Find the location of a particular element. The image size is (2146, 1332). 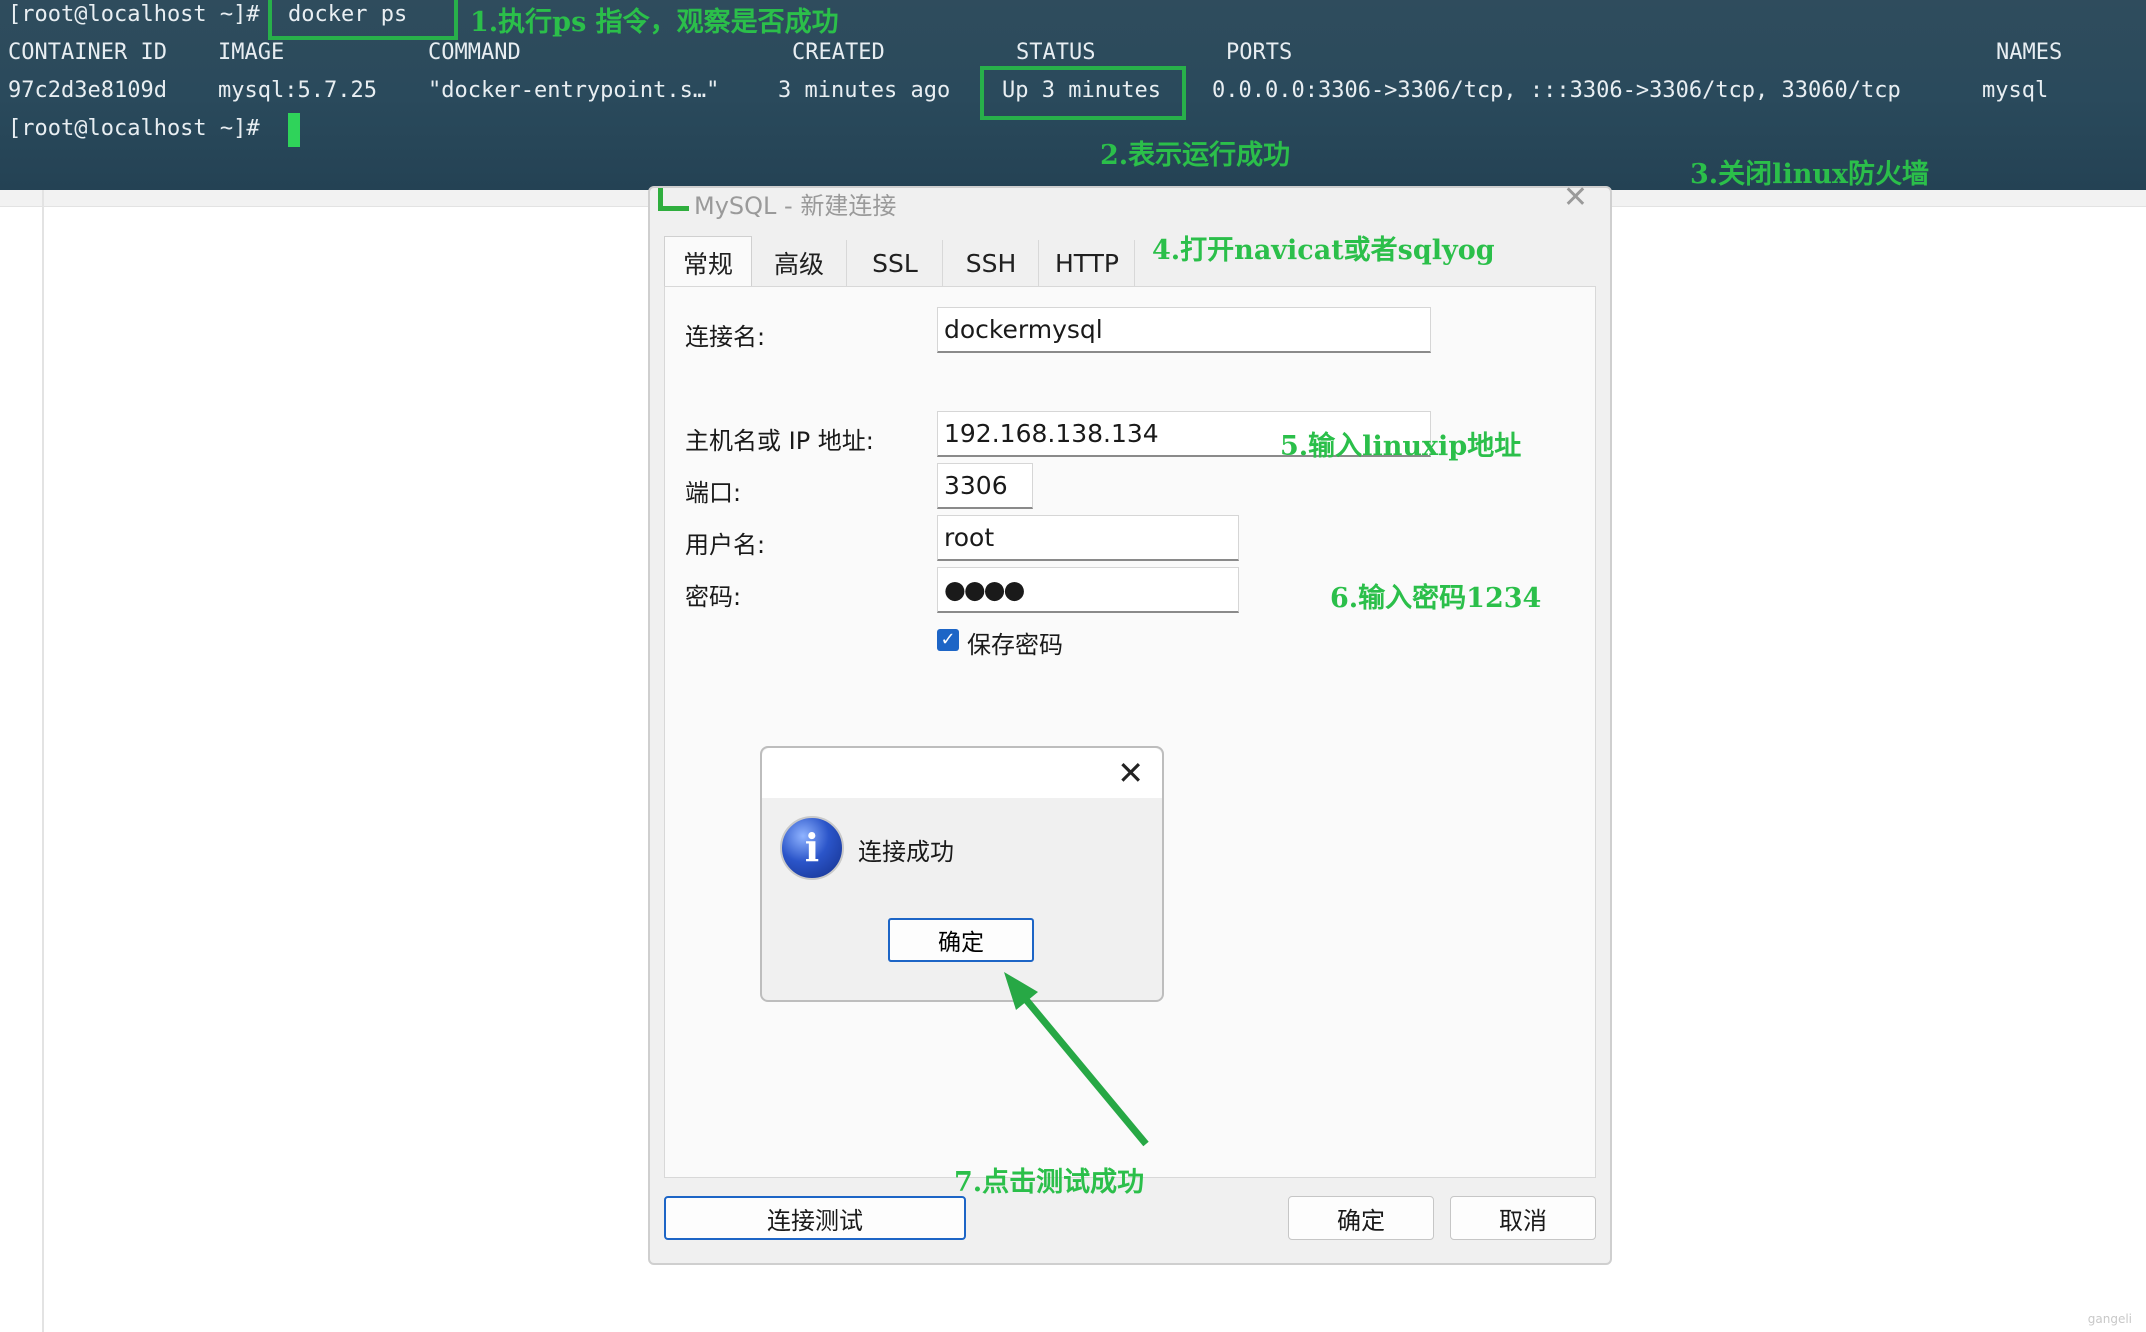

annotation-arrow is located at coordinates (1076, 1059).